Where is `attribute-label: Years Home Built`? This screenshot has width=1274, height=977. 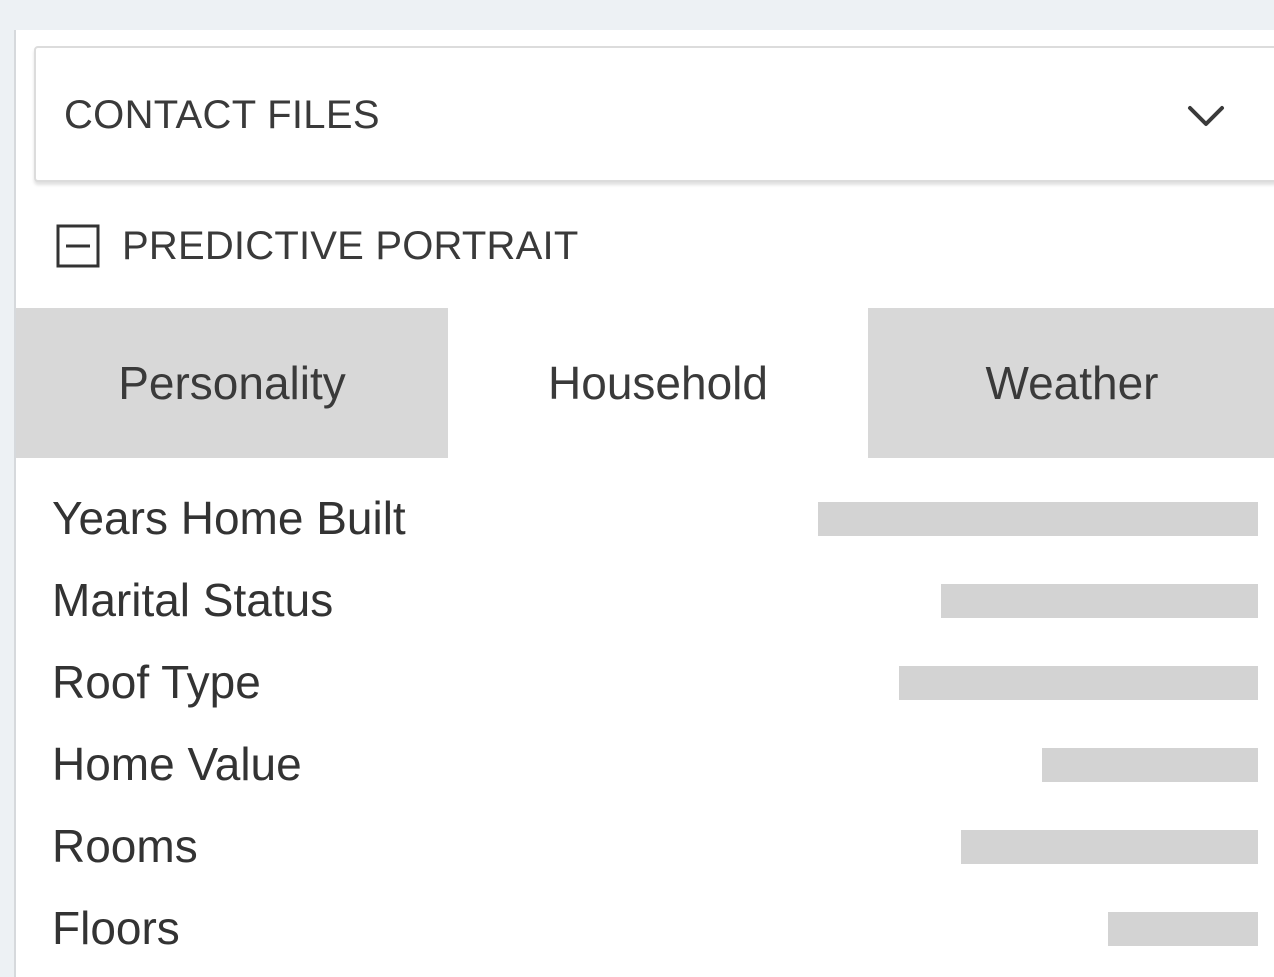 attribute-label: Years Home Built is located at coordinates (229, 518).